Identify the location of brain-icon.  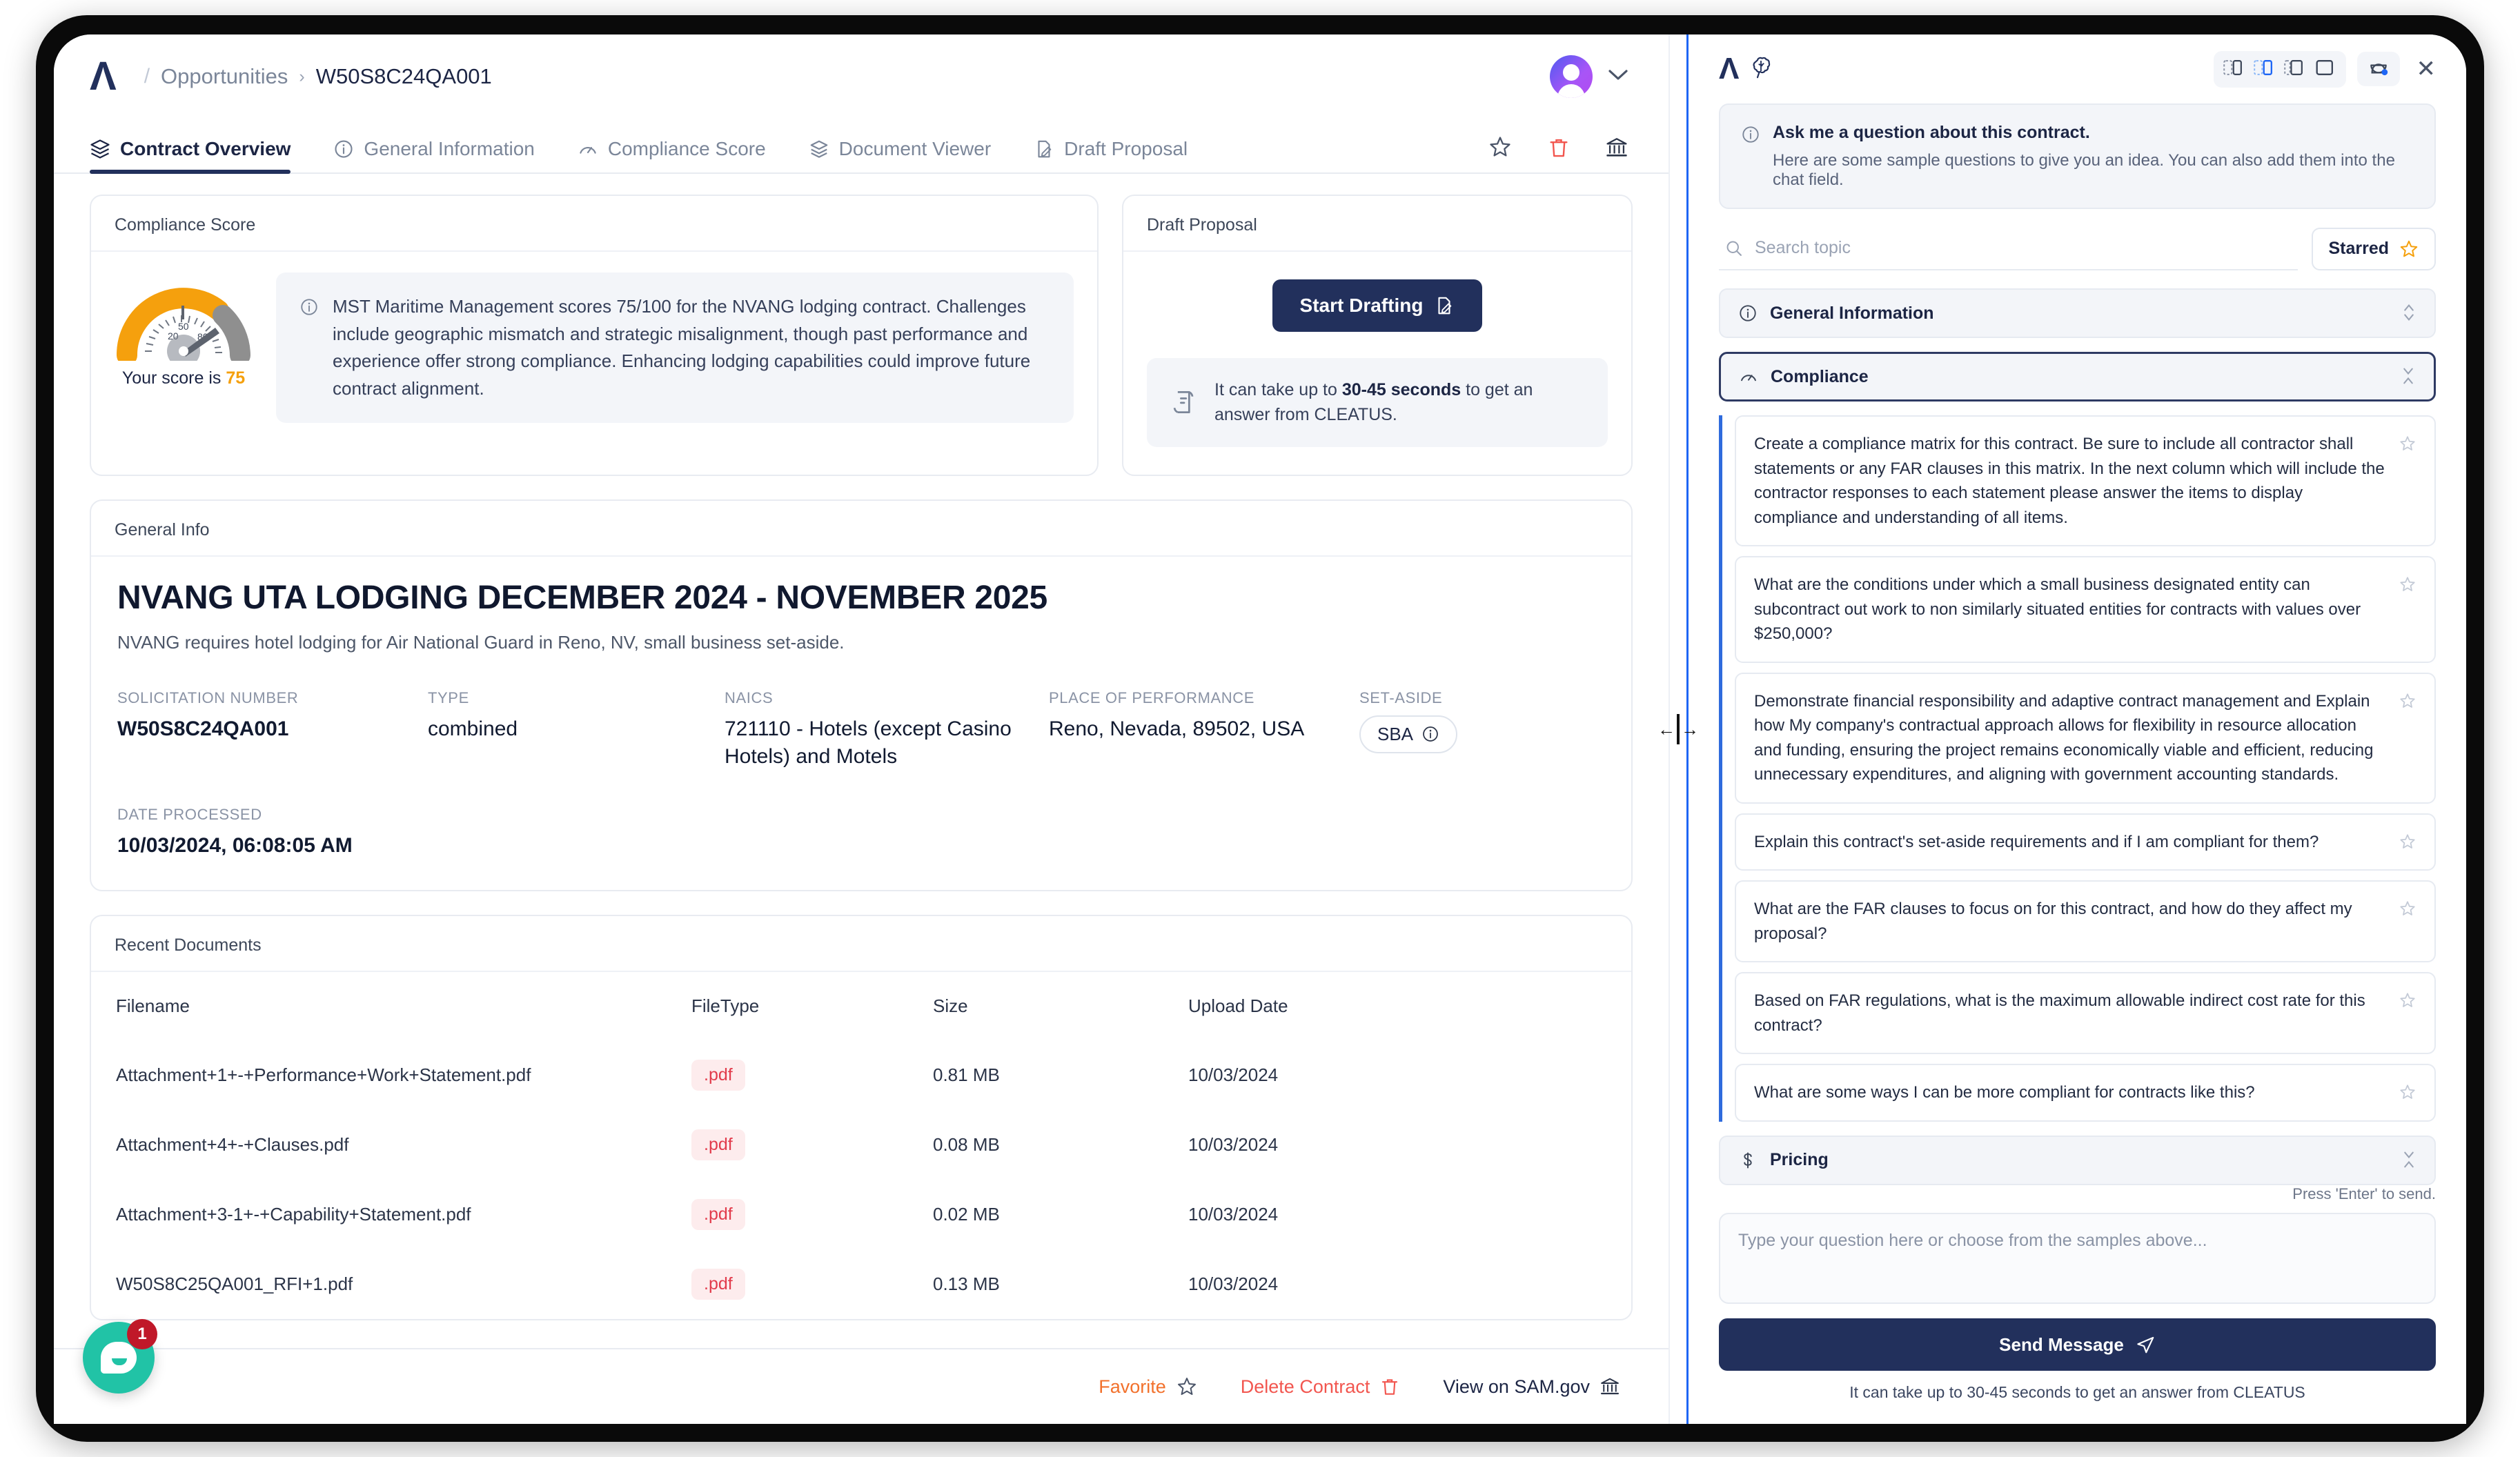
(1761, 69).